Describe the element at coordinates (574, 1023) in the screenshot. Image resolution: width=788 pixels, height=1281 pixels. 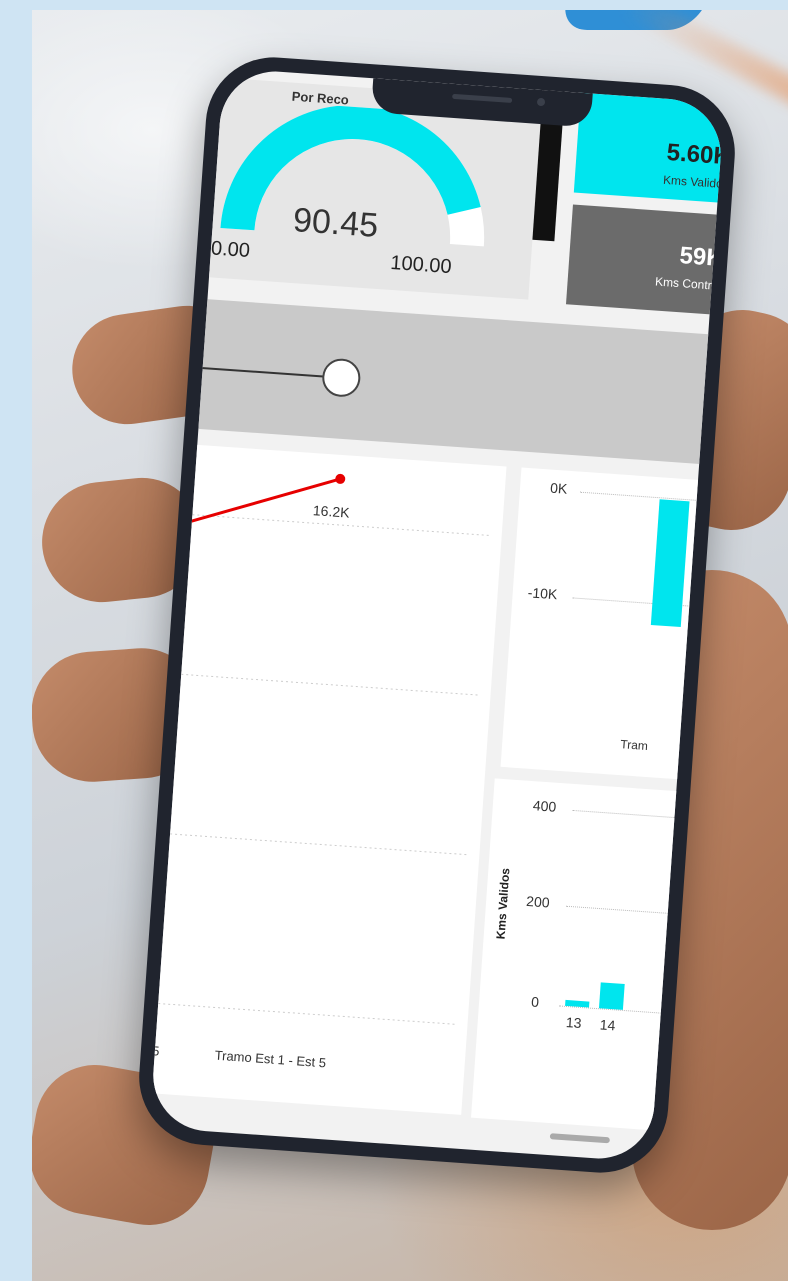
I see `x-tick-label: 13` at that location.